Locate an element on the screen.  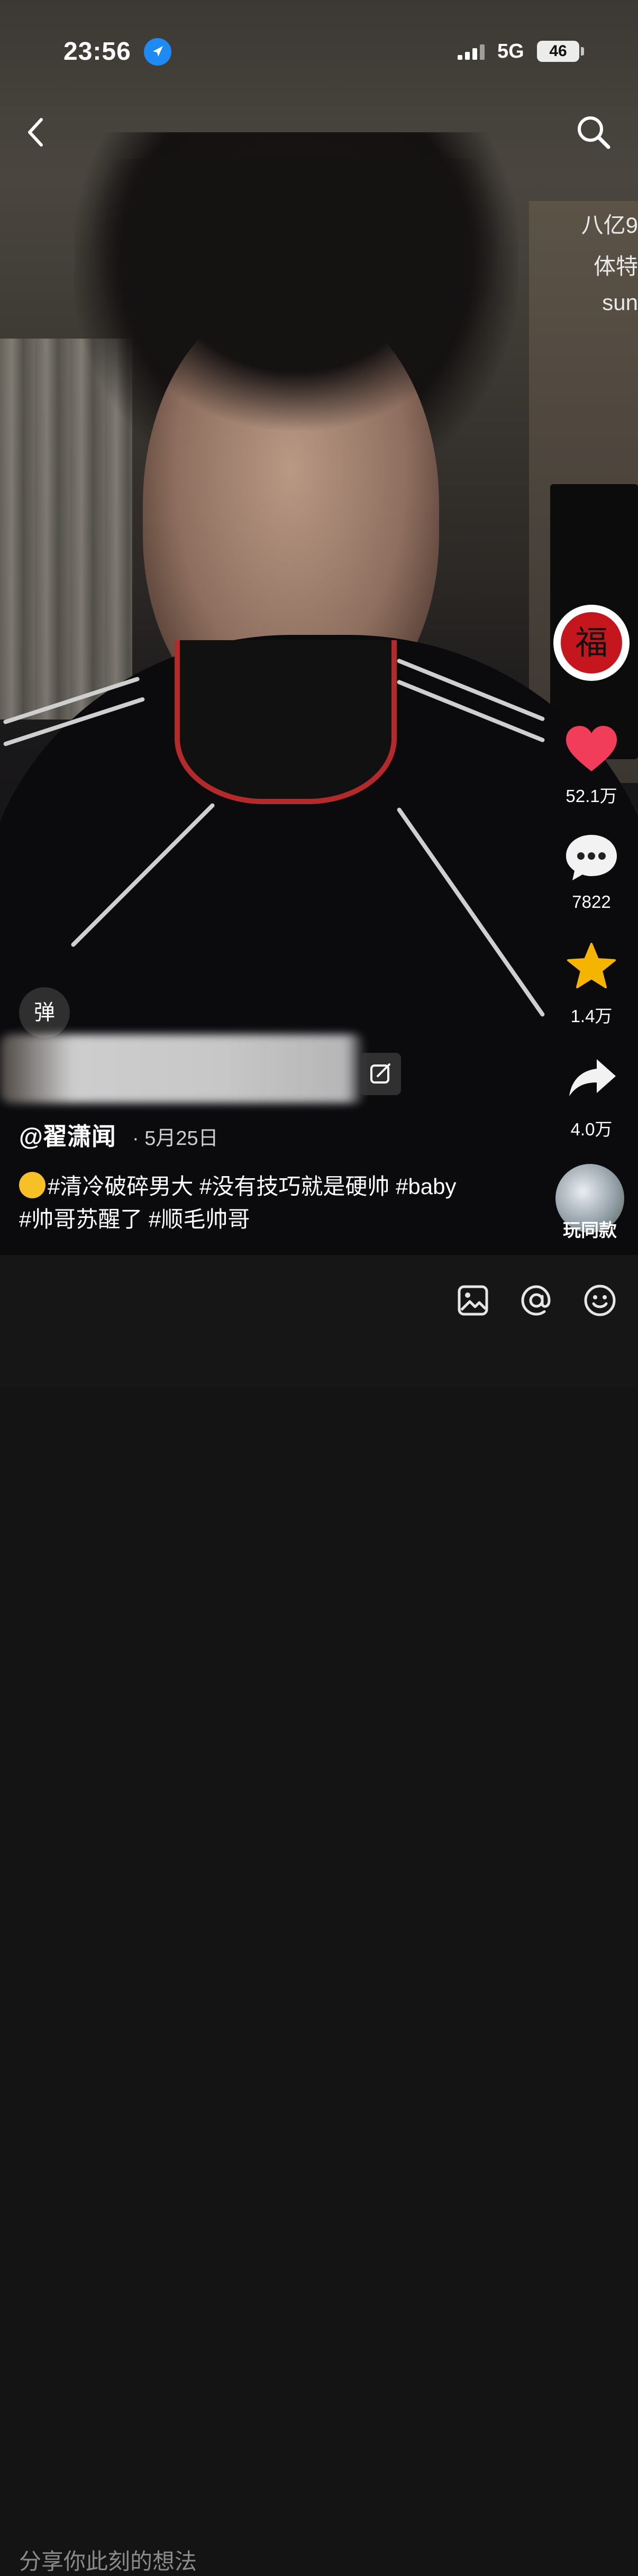
status-time: 23:56 is located at coordinates (97, 52).